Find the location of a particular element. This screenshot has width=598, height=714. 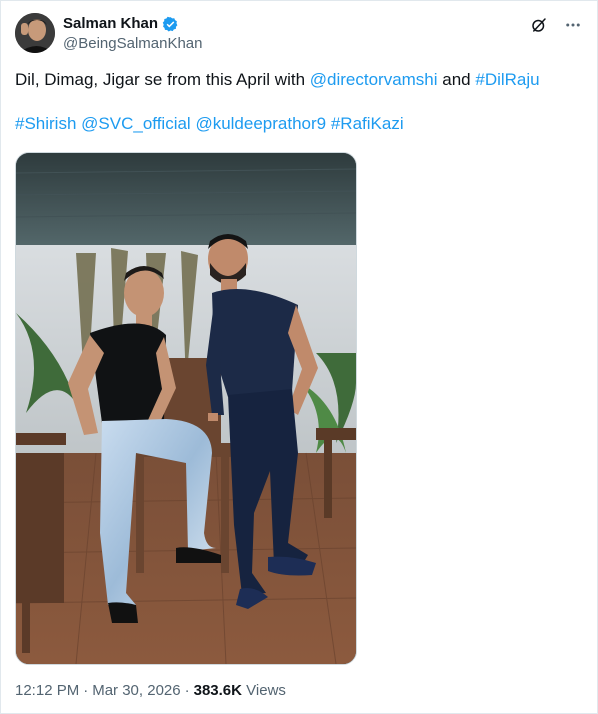

avatar is located at coordinates (35, 33).